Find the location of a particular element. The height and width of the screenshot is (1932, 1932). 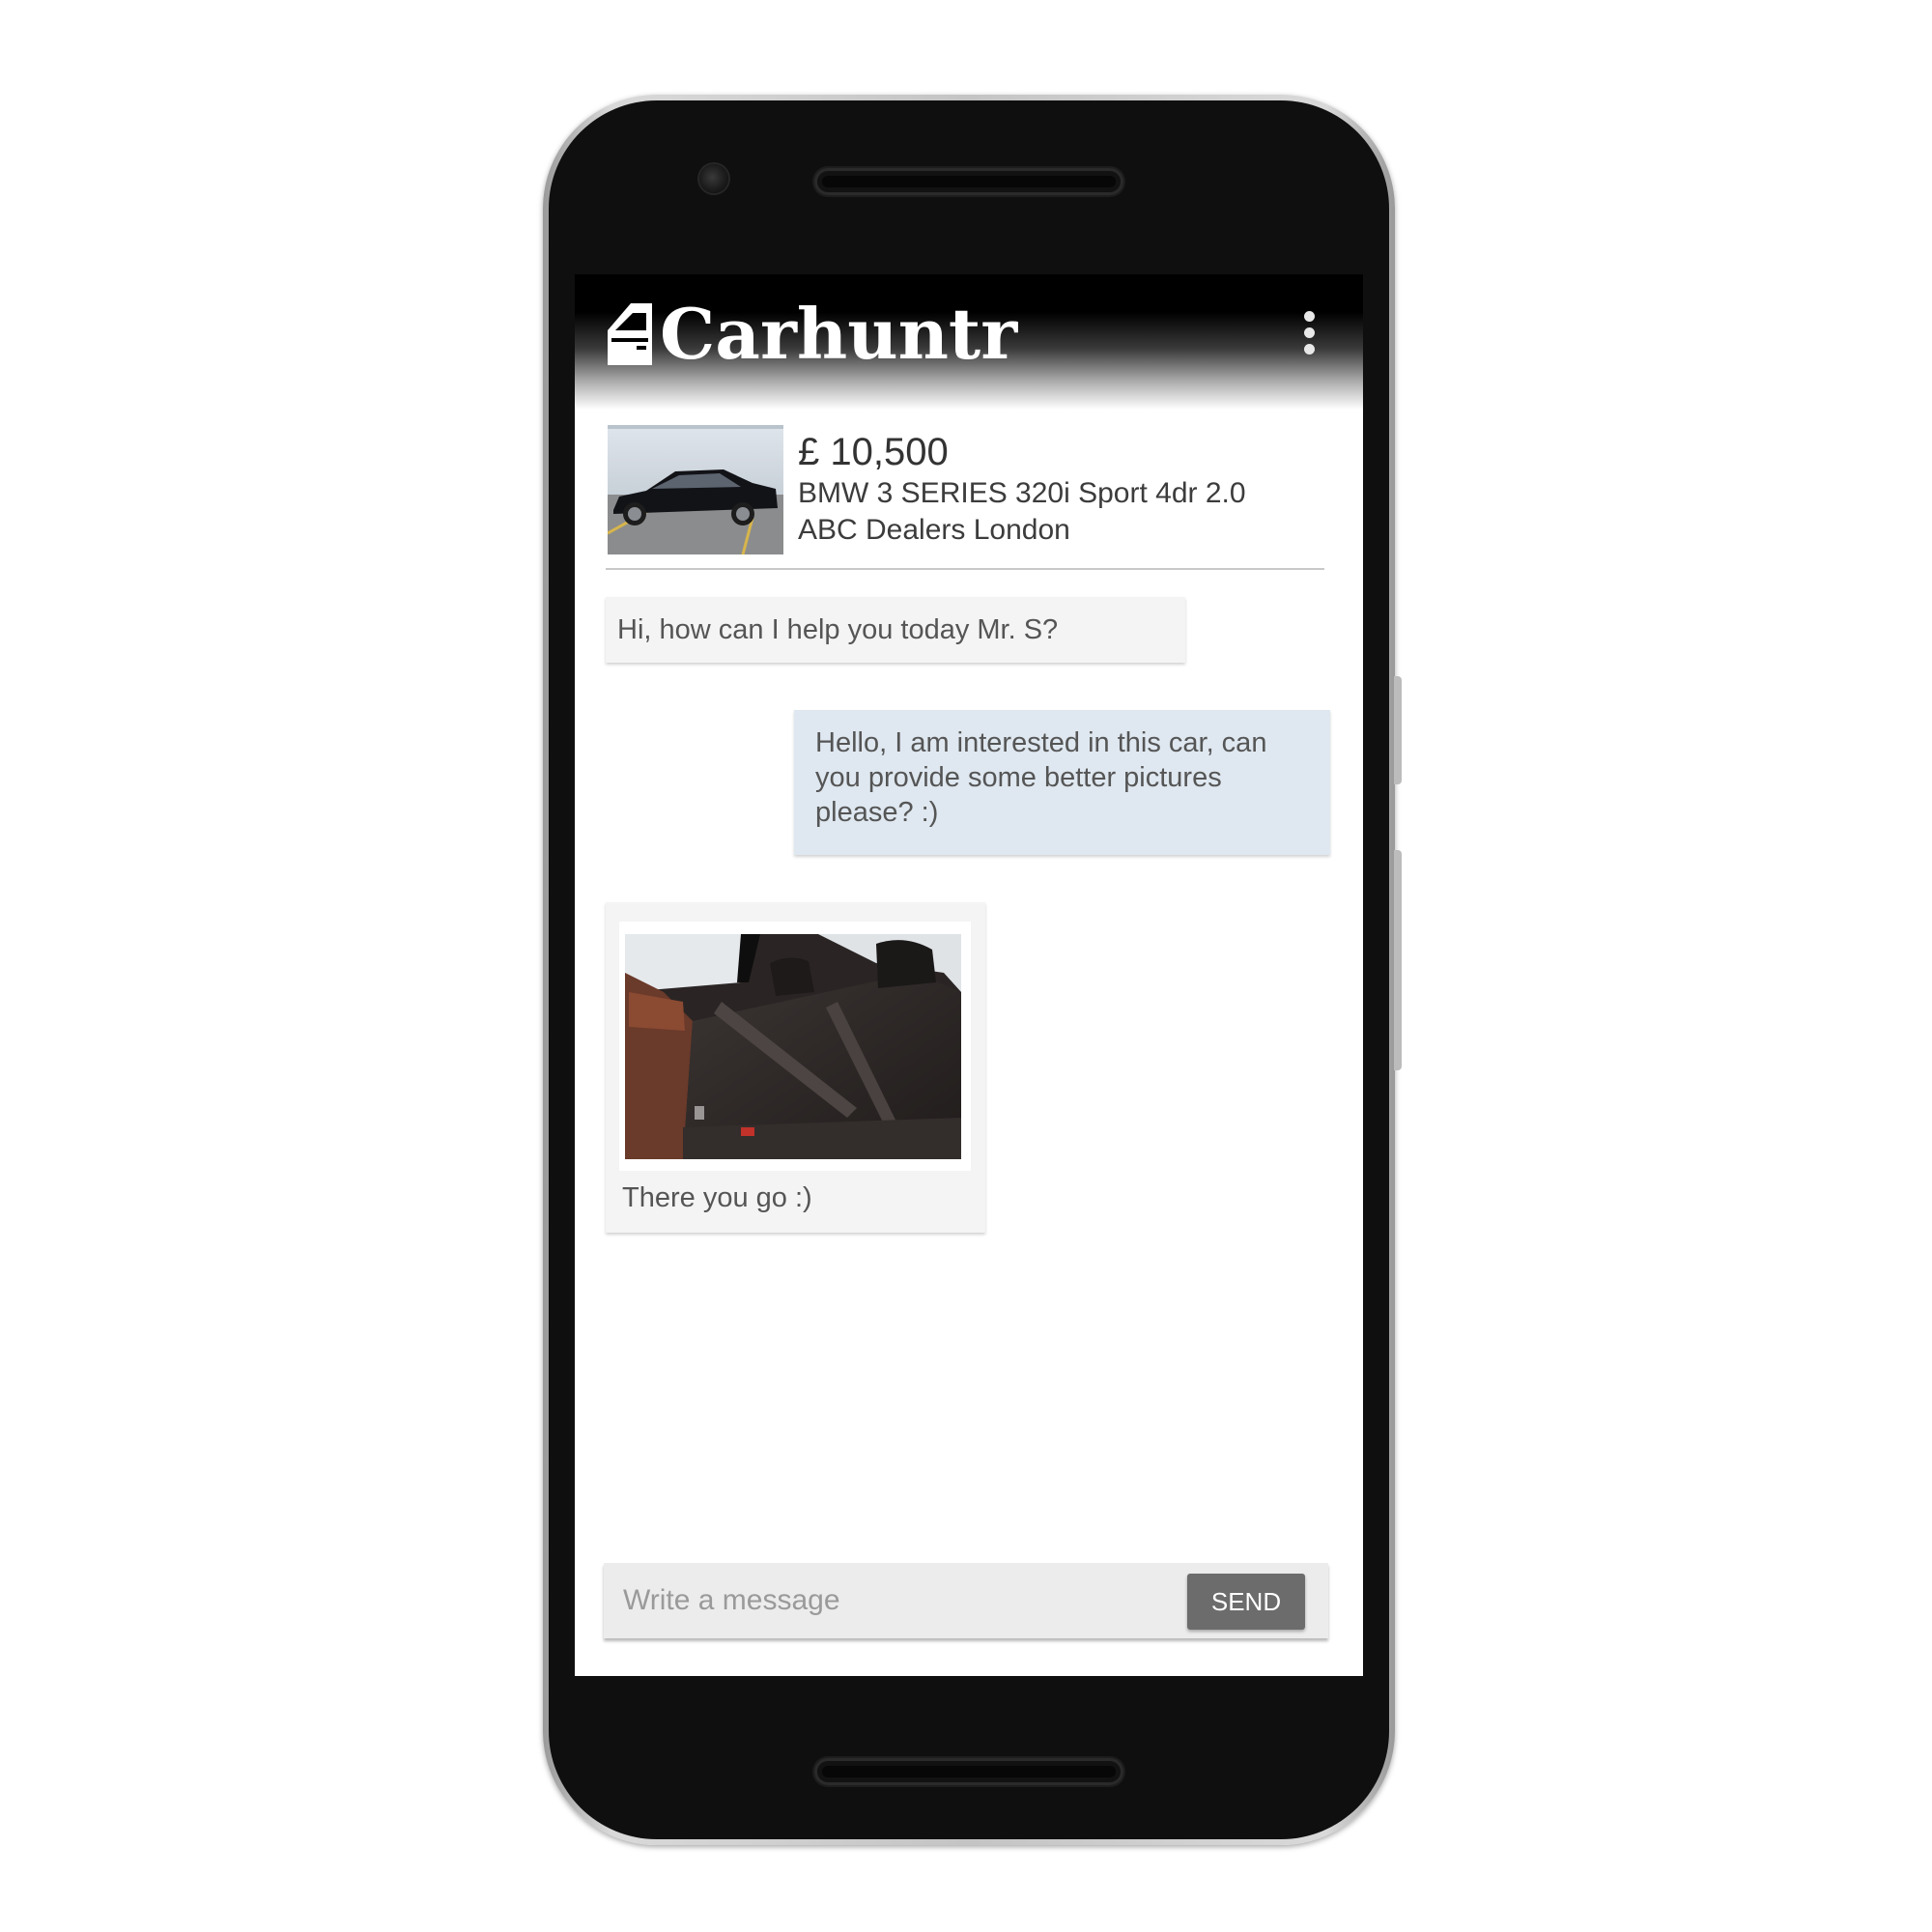

bottom-speaker is located at coordinates (968, 1771).